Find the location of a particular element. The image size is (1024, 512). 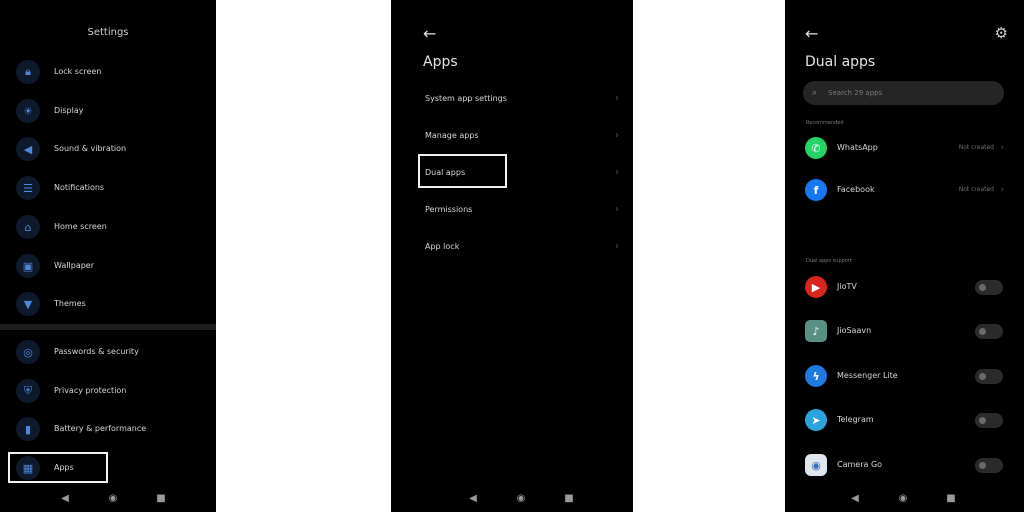

home-icon: ⌂ is located at coordinates (28, 227).